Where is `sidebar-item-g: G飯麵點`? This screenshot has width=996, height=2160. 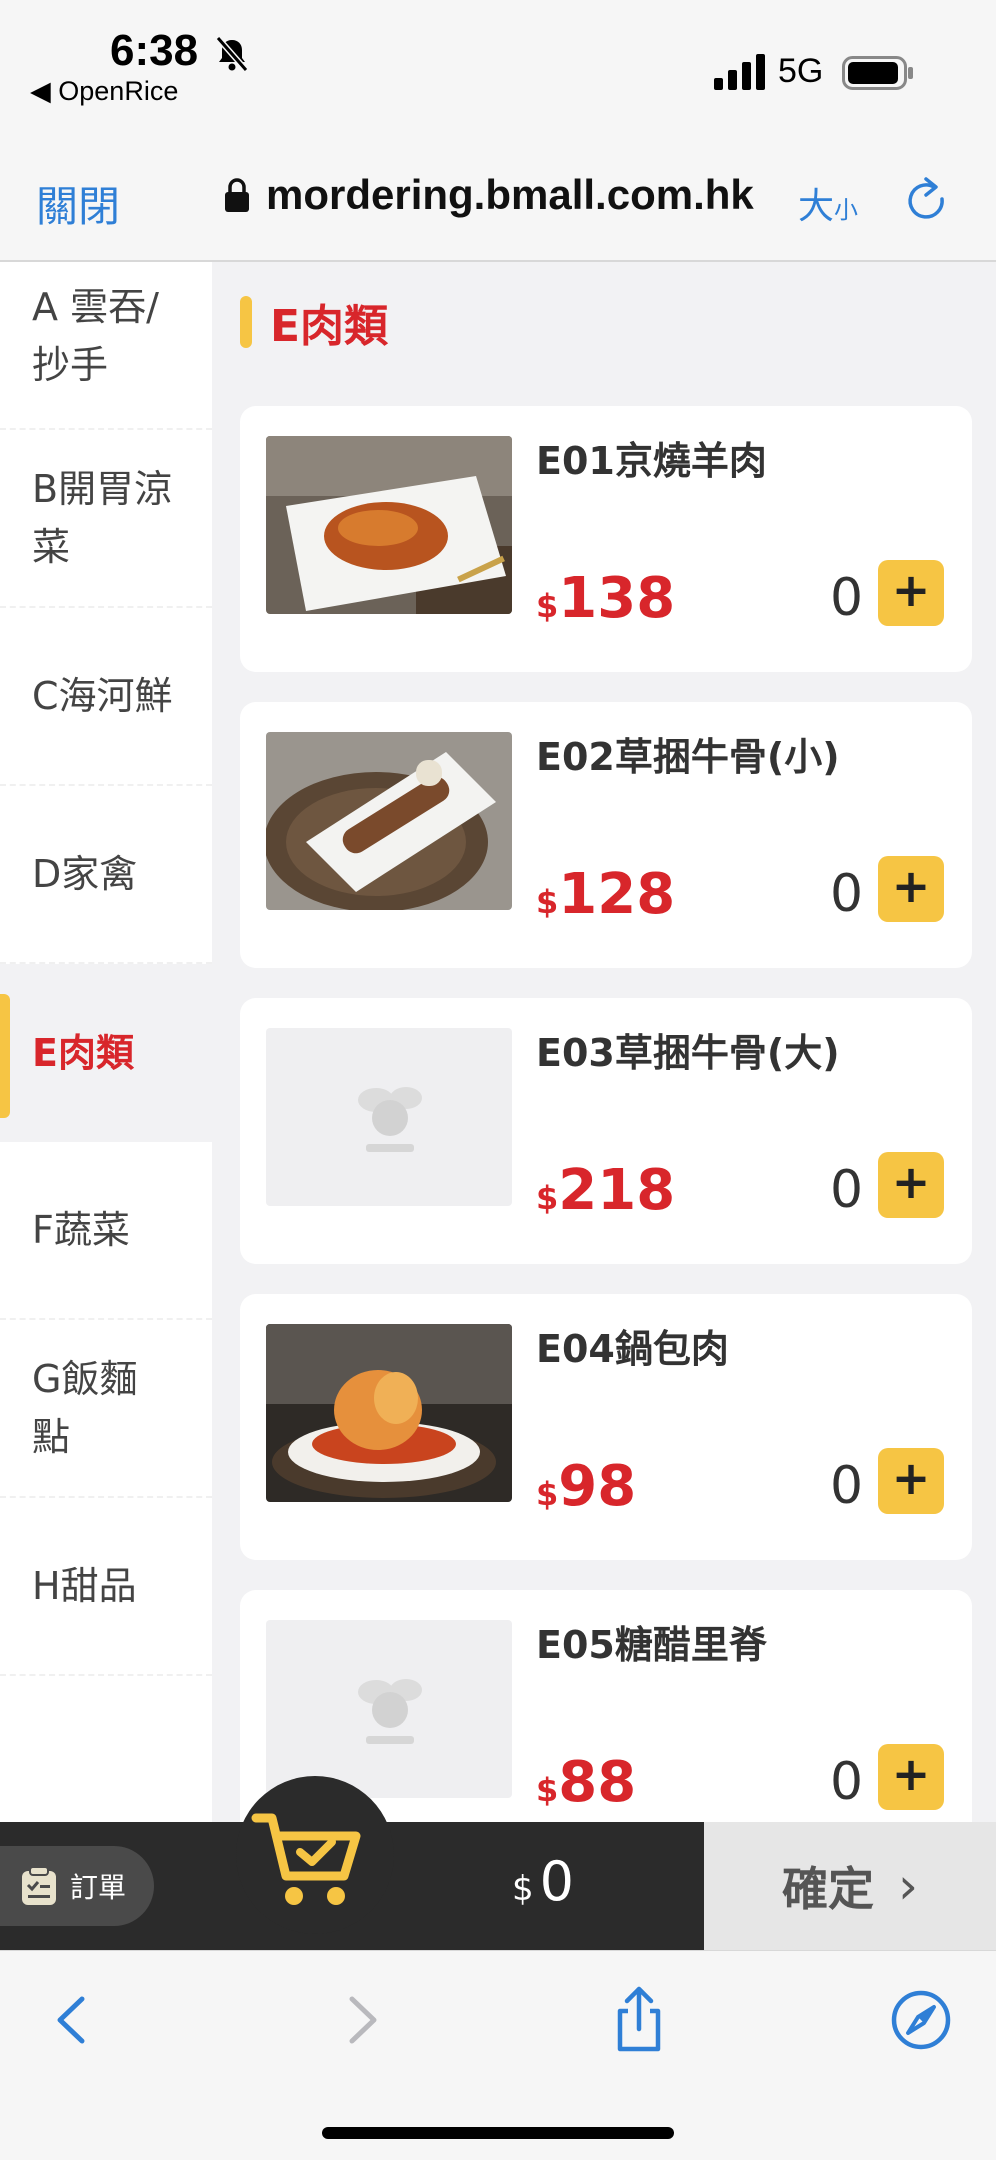 sidebar-item-g: G飯麵點 is located at coordinates (106, 1409).